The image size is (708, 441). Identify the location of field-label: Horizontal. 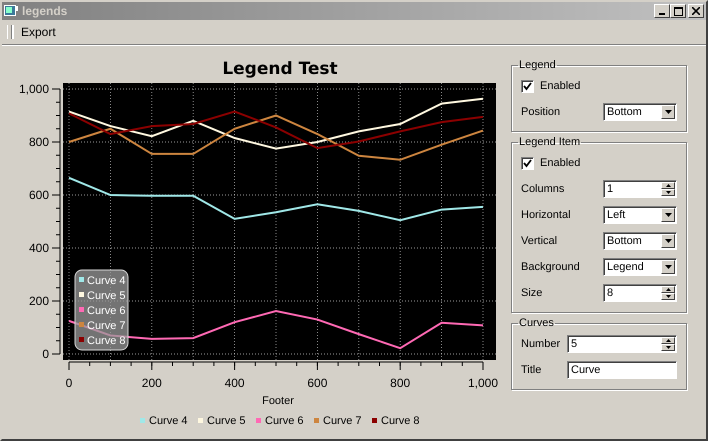
(546, 215).